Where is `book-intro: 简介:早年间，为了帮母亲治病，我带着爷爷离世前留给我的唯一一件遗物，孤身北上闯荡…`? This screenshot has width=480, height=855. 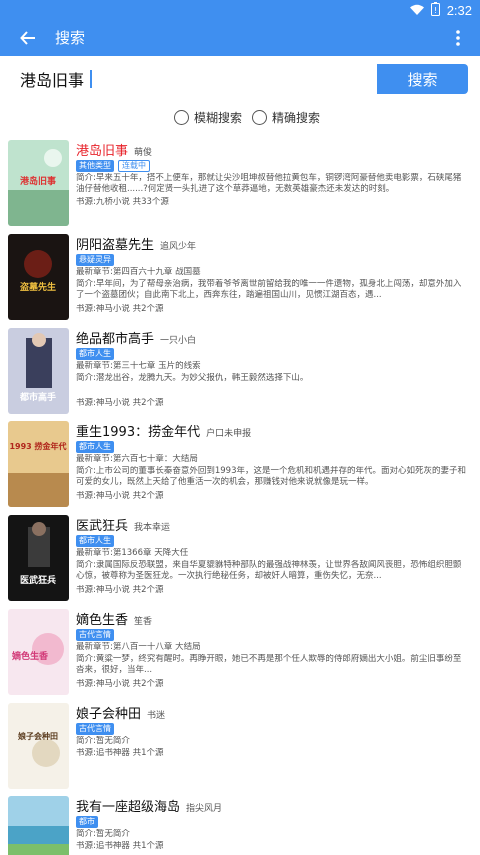 book-intro: 简介:早年间，为了帮母亲治病，我带着爷爷离世前留给我的唯一一件遗物，孤身北上闯荡… is located at coordinates (269, 289).